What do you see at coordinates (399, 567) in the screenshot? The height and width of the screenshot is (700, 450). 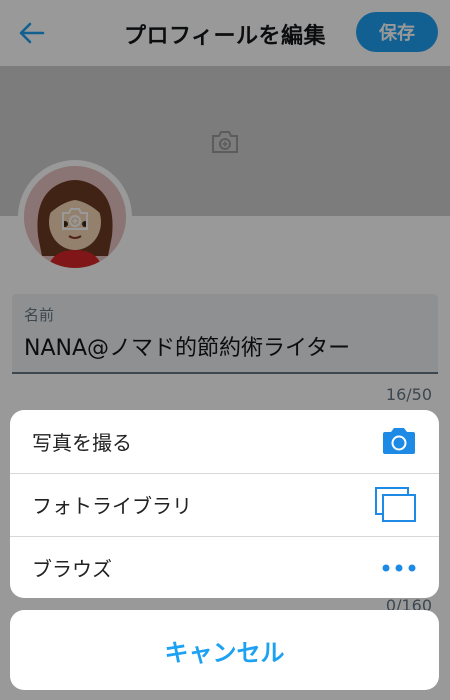 I see `more-icon` at bounding box center [399, 567].